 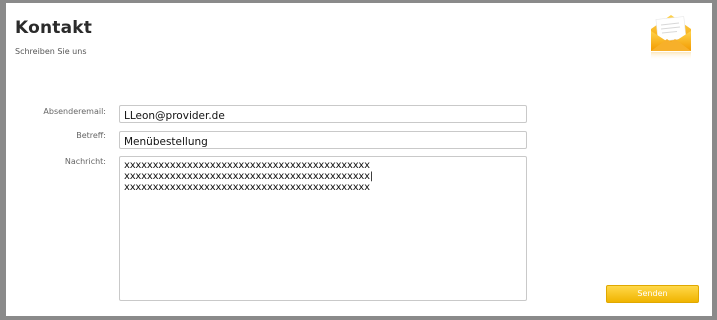 I want to click on envelope-icon, so click(x=671, y=37).